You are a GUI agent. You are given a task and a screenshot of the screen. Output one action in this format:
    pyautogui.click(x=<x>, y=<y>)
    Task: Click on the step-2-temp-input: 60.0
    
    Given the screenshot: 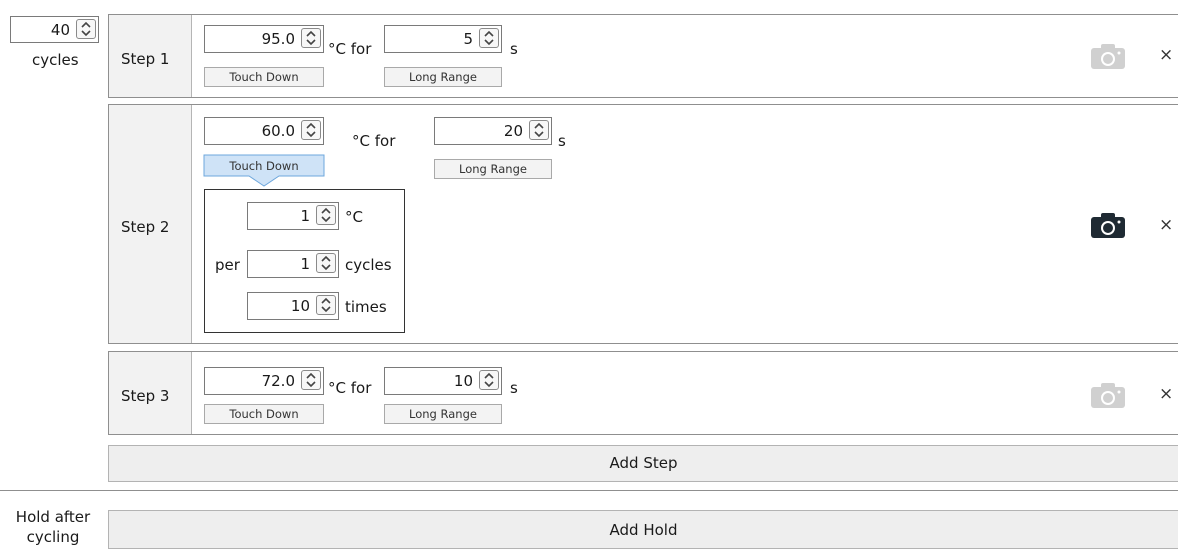 What is the action you would take?
    pyautogui.click(x=264, y=131)
    